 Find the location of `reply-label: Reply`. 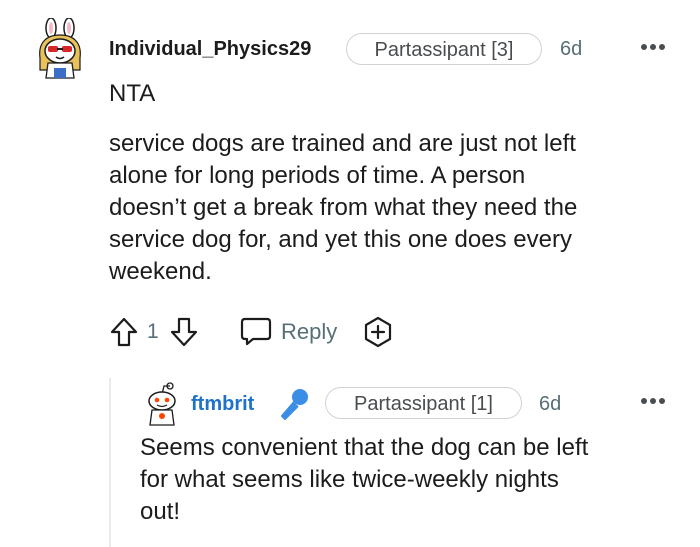

reply-label: Reply is located at coordinates (309, 331).